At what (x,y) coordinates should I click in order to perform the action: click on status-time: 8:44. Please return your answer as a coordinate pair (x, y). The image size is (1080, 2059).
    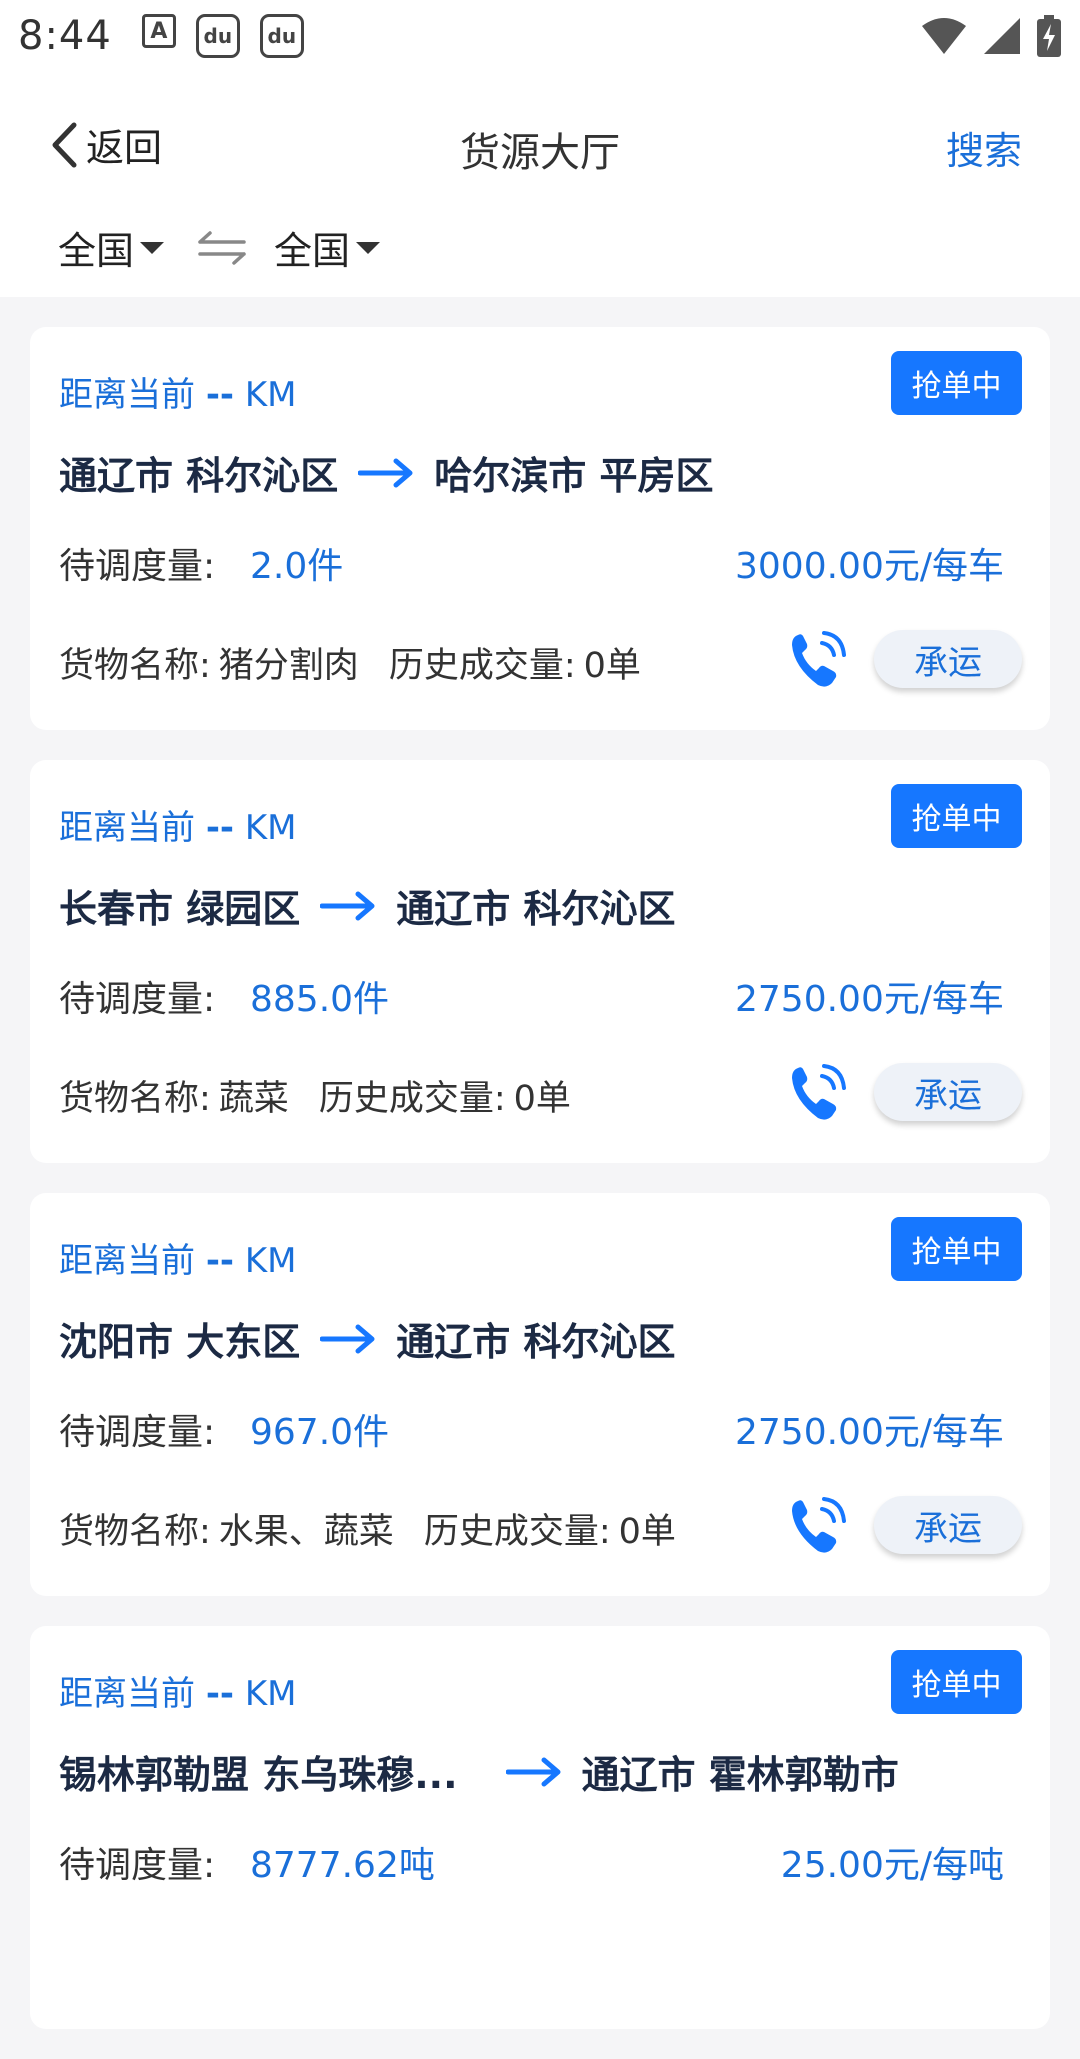
    Looking at the image, I should click on (65, 36).